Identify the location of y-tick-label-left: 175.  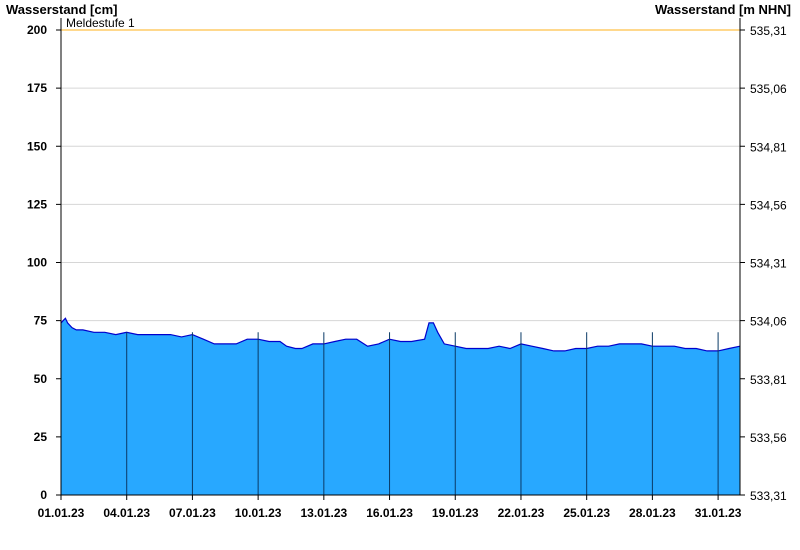
(37, 88).